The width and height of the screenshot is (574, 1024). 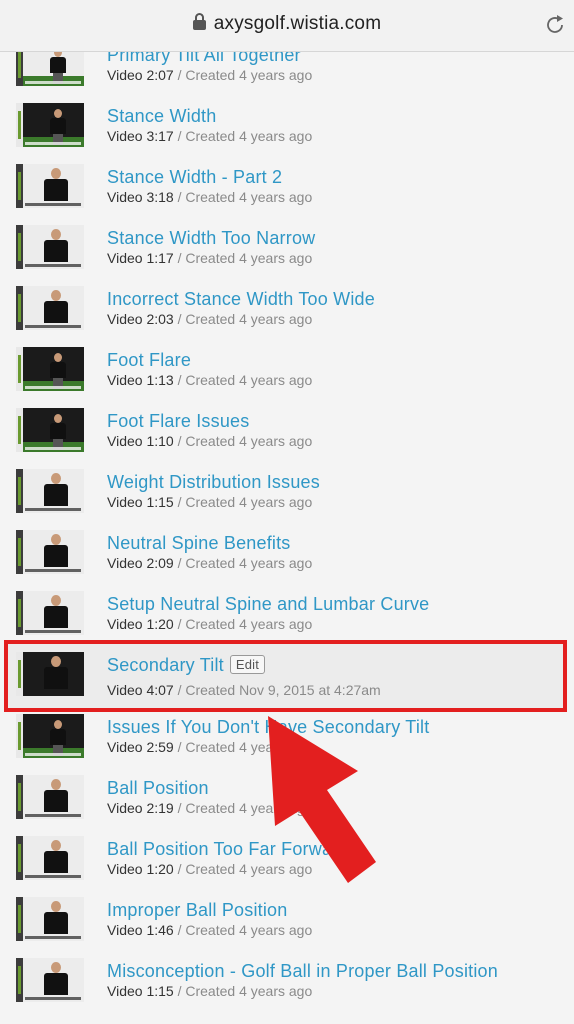 I want to click on video-title-link: Secondary Tilt Edit, so click(x=186, y=665).